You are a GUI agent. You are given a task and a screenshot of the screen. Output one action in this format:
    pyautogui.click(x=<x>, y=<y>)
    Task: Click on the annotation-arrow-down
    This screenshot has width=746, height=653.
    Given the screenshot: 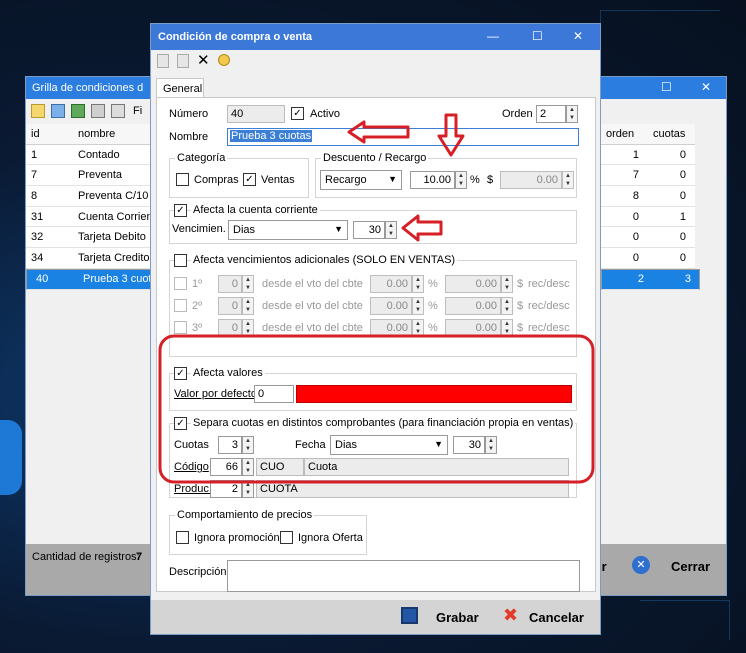 What is the action you would take?
    pyautogui.click(x=451, y=135)
    